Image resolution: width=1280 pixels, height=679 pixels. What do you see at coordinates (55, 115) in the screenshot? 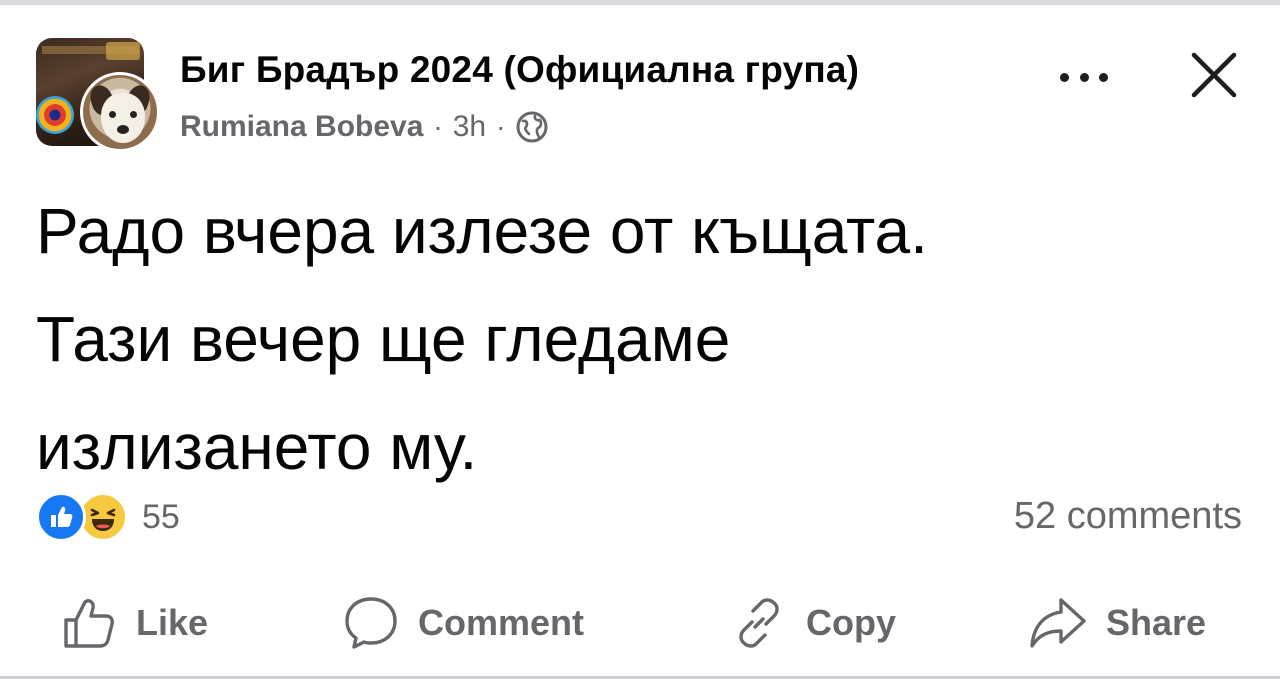
I see `big-brother-eye-logo` at bounding box center [55, 115].